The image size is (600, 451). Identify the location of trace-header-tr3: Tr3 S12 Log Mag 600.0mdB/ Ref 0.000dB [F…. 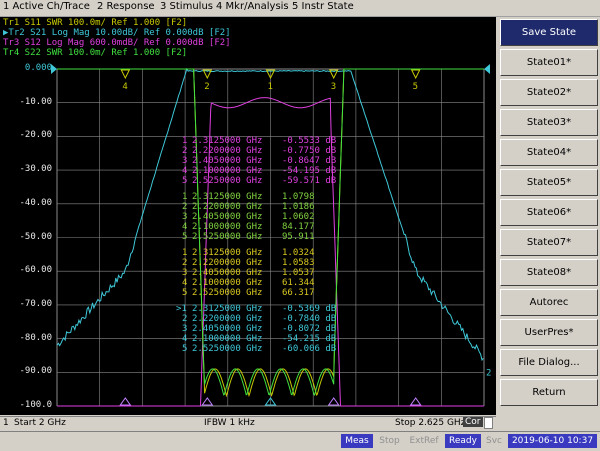
(117, 43).